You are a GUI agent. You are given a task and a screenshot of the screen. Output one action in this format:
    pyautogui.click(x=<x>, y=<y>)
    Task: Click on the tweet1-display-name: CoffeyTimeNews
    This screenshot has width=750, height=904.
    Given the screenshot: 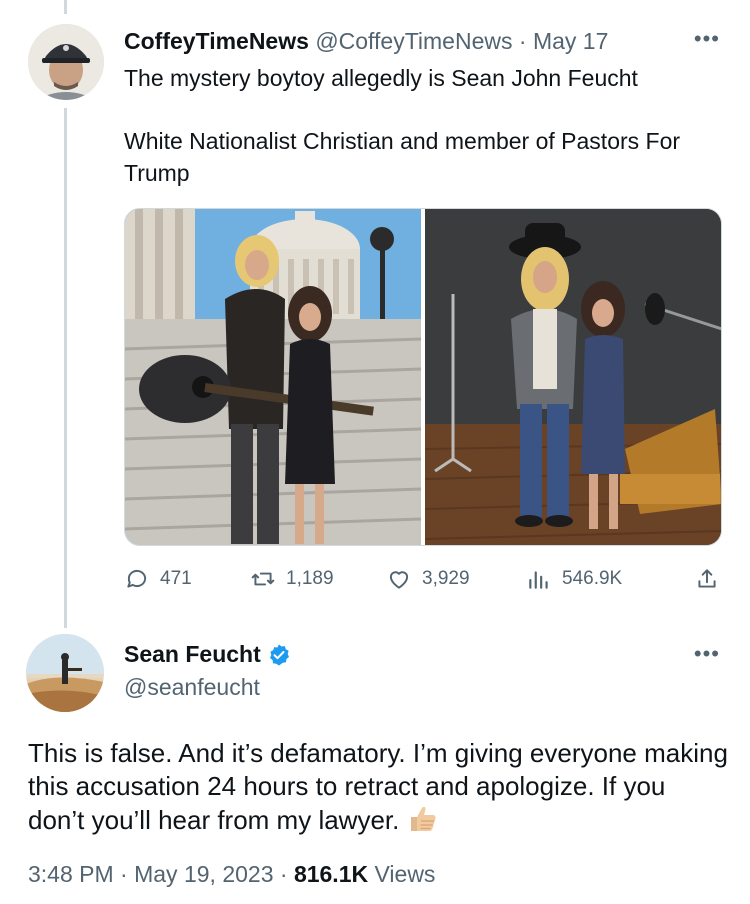 What is the action you would take?
    pyautogui.click(x=216, y=41)
    